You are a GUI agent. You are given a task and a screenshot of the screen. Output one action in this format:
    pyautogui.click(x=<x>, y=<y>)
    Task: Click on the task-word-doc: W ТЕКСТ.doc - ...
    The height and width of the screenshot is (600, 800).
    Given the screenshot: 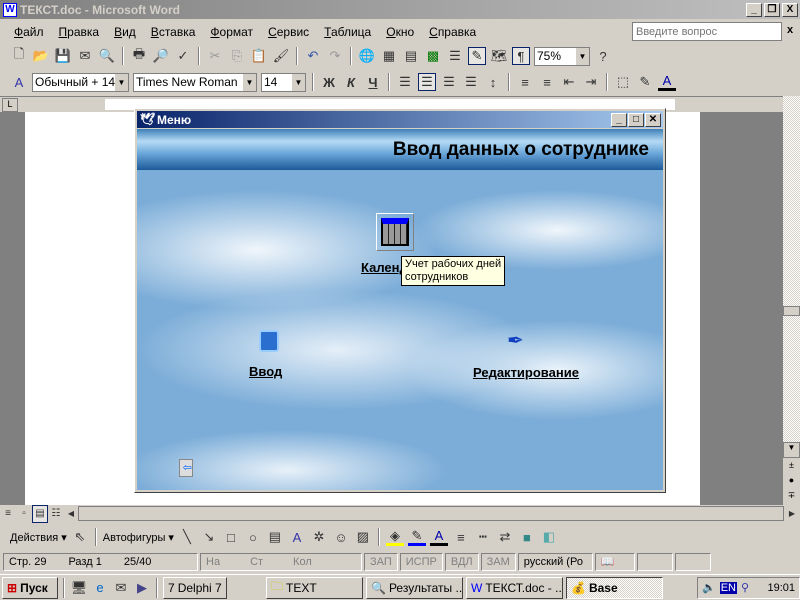 What is the action you would take?
    pyautogui.click(x=514, y=587)
    